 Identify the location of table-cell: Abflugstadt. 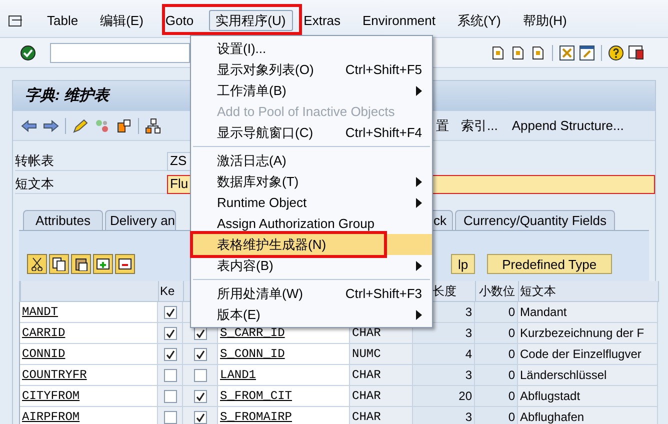
(588, 396).